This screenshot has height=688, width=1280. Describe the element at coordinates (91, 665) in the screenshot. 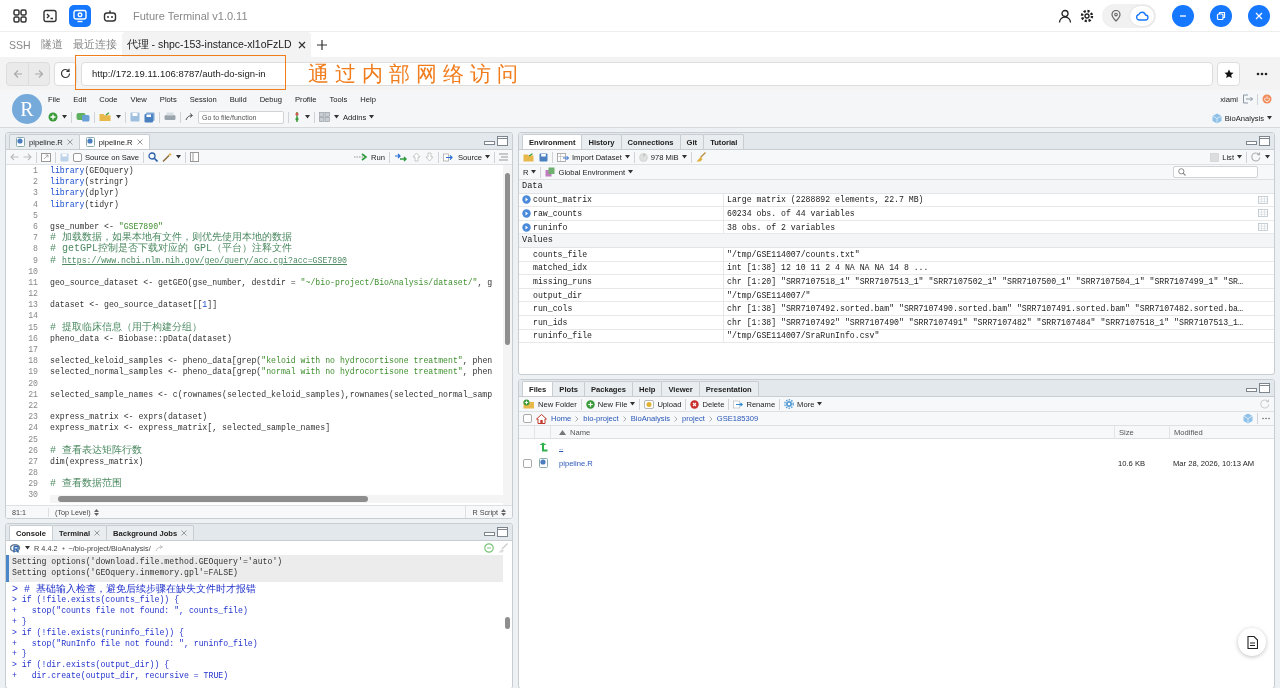

I see `console-command: > if (!dir.exists(output_dir)) {` at that location.